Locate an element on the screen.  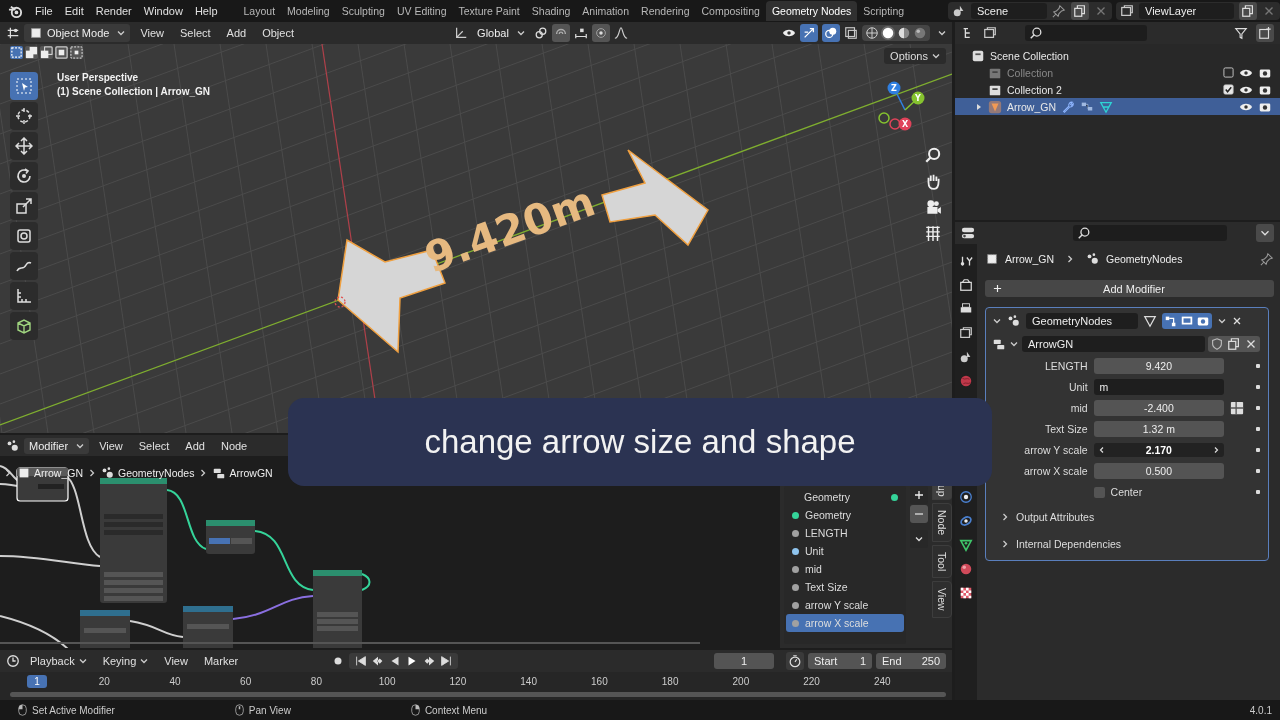
workspace-tab: Texture Paint is located at coordinates (489, 11).